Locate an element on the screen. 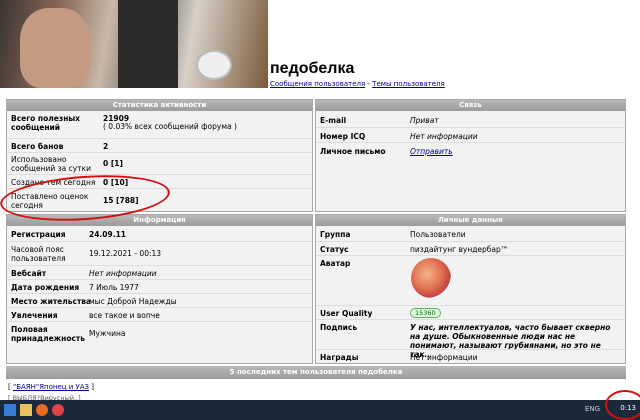 This screenshot has height=420, width=640. taskbar: ENG 0:13 is located at coordinates (320, 410).